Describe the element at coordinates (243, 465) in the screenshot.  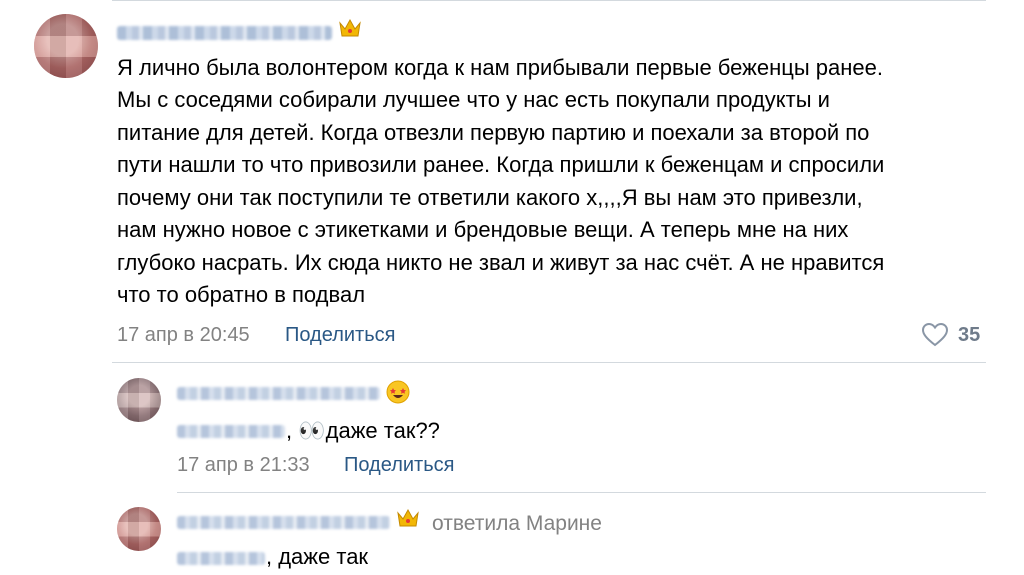
I see `reply-date: 17 апр в 21:33` at that location.